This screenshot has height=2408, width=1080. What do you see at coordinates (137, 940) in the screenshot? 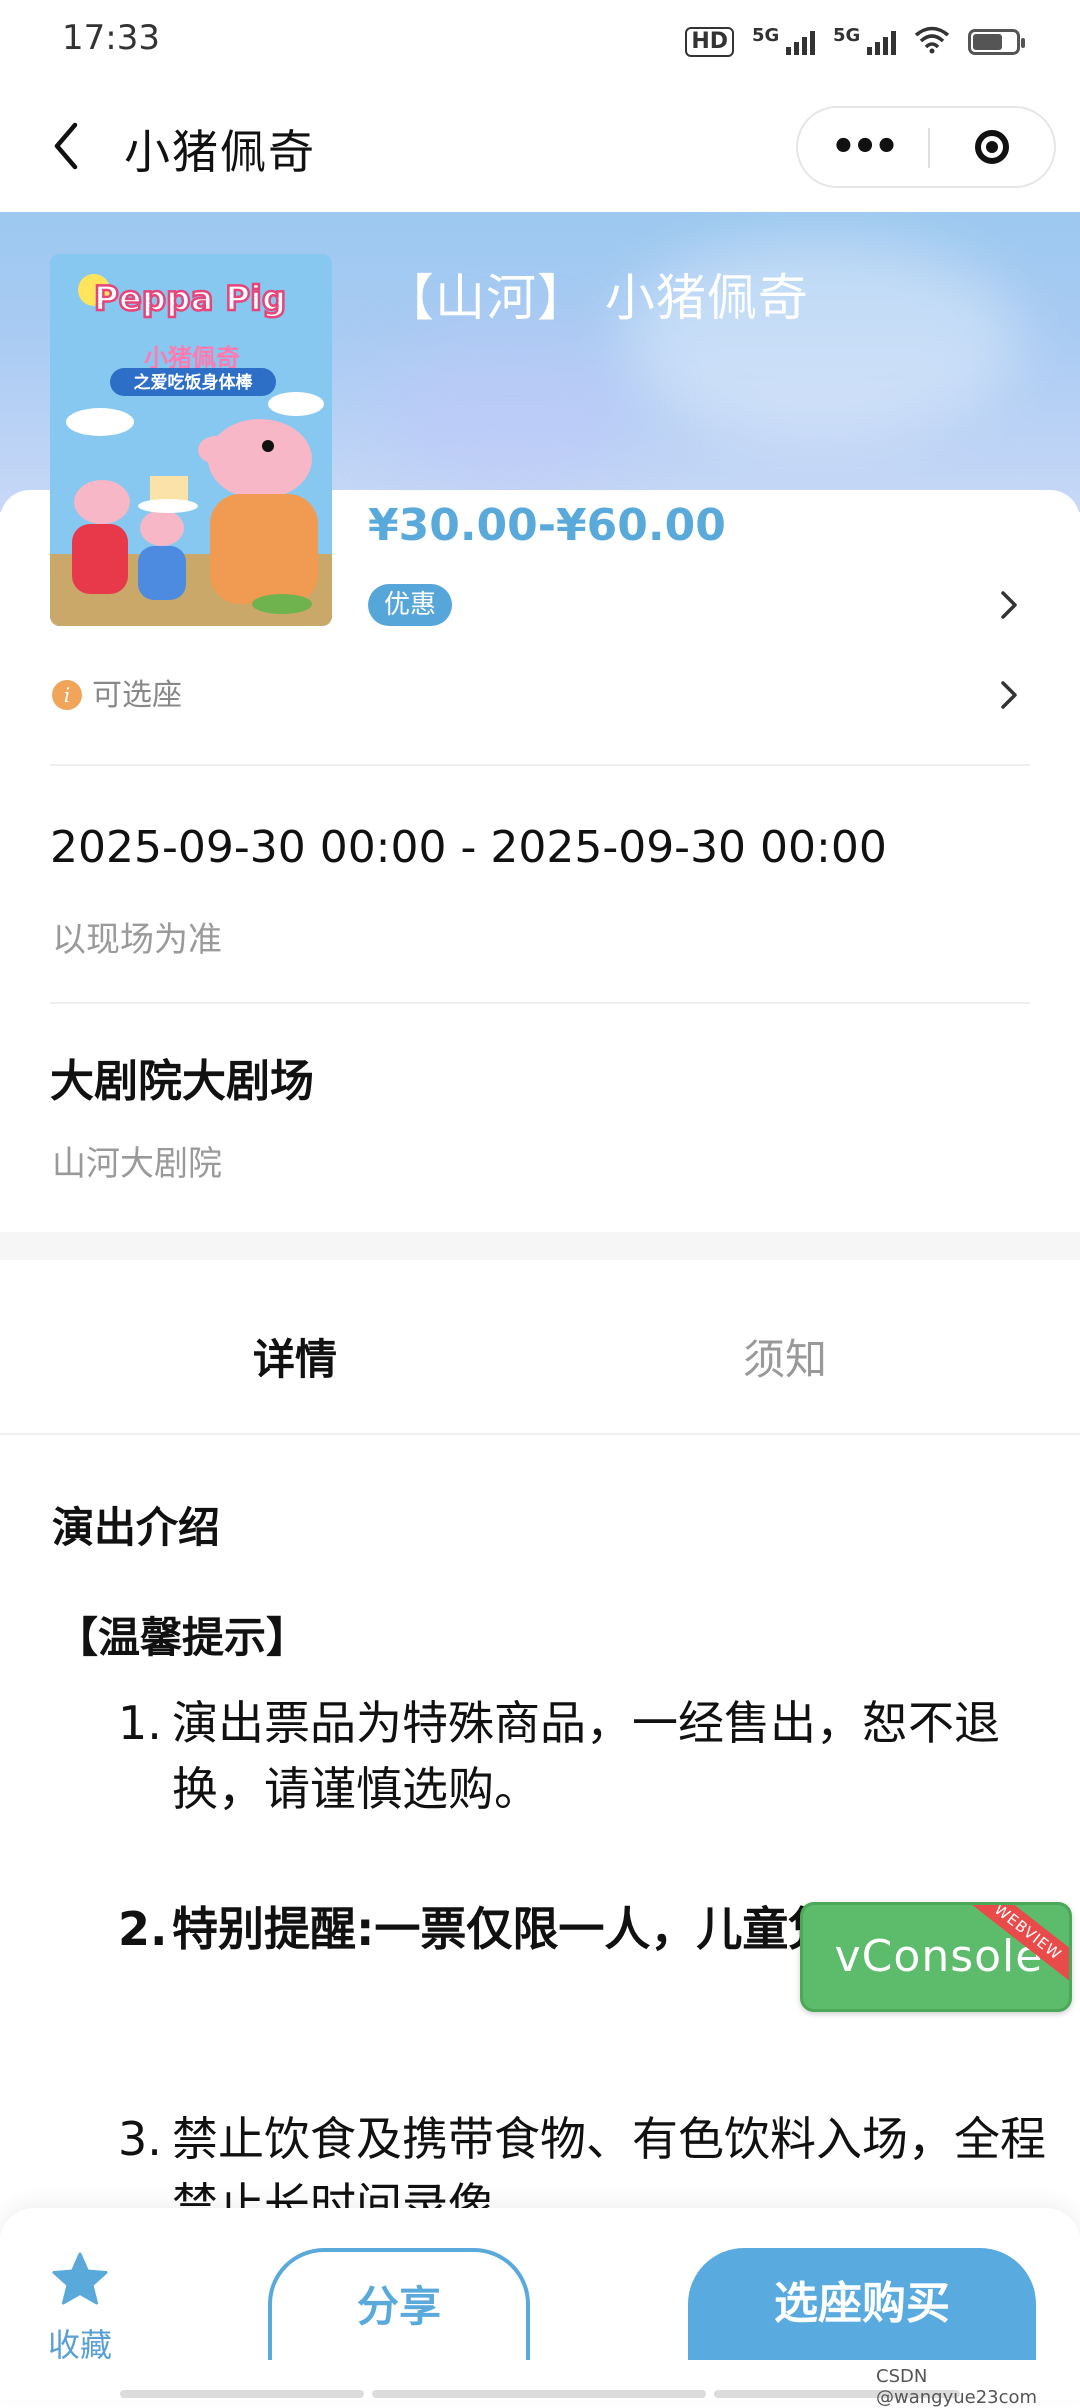
I see `event-date-note: 以现场为准` at bounding box center [137, 940].